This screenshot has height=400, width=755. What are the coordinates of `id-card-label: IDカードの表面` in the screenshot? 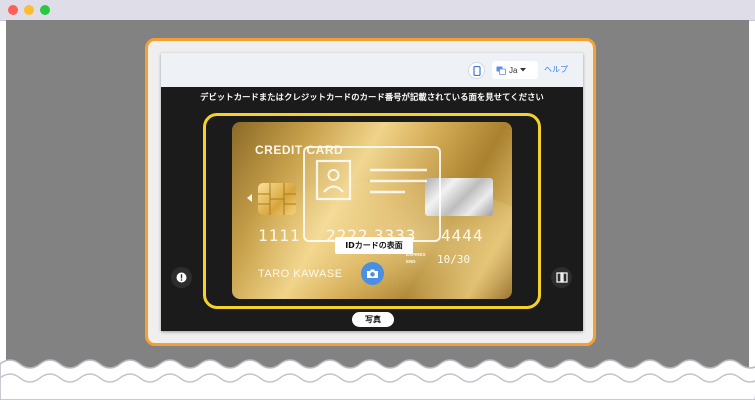 It's located at (374, 245).